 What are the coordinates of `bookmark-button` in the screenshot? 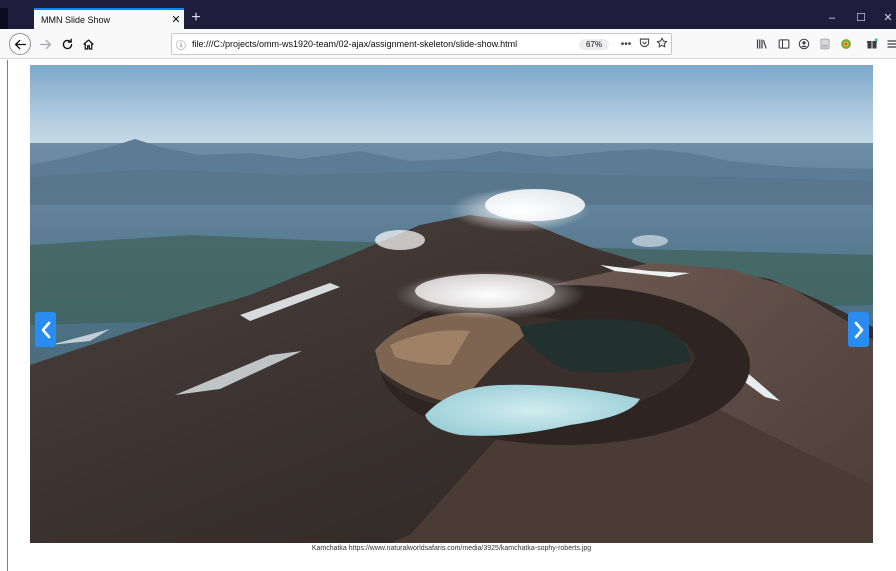 It's located at (662, 44).